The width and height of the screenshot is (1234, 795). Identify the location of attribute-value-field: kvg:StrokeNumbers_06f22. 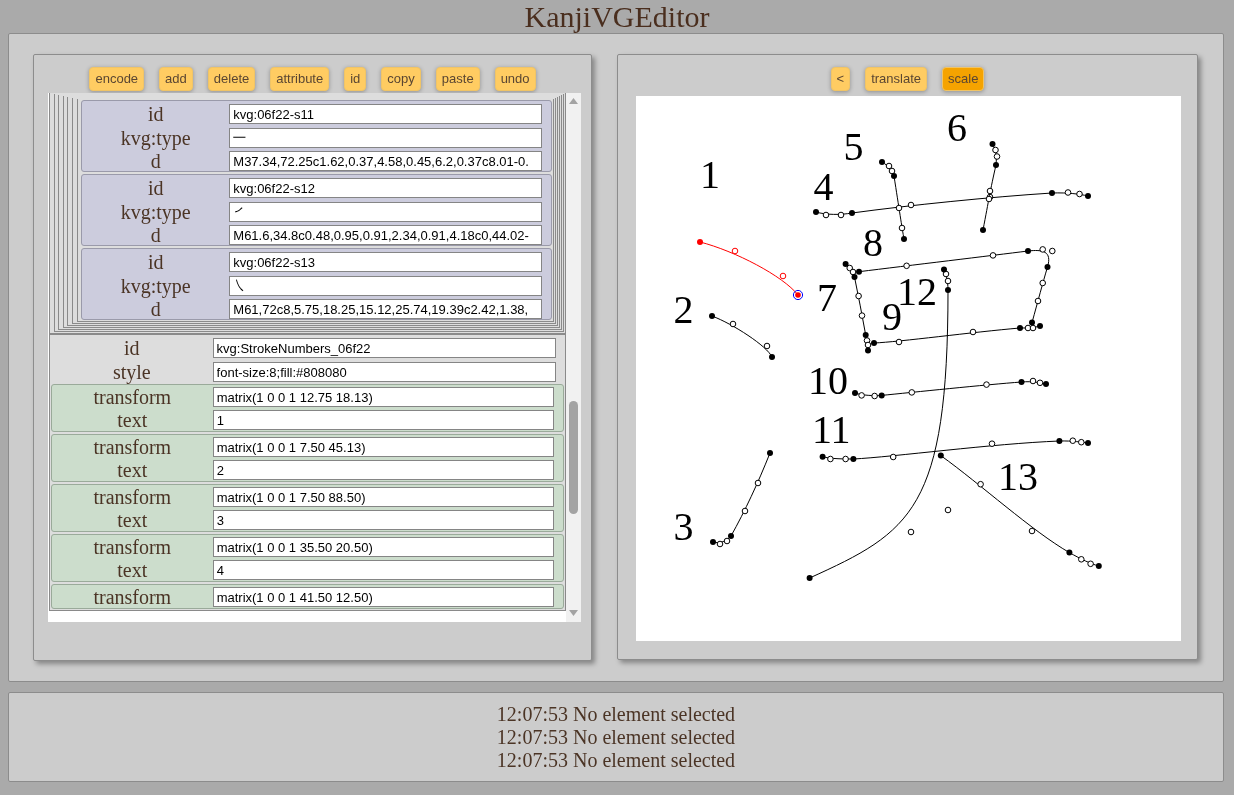
(384, 348).